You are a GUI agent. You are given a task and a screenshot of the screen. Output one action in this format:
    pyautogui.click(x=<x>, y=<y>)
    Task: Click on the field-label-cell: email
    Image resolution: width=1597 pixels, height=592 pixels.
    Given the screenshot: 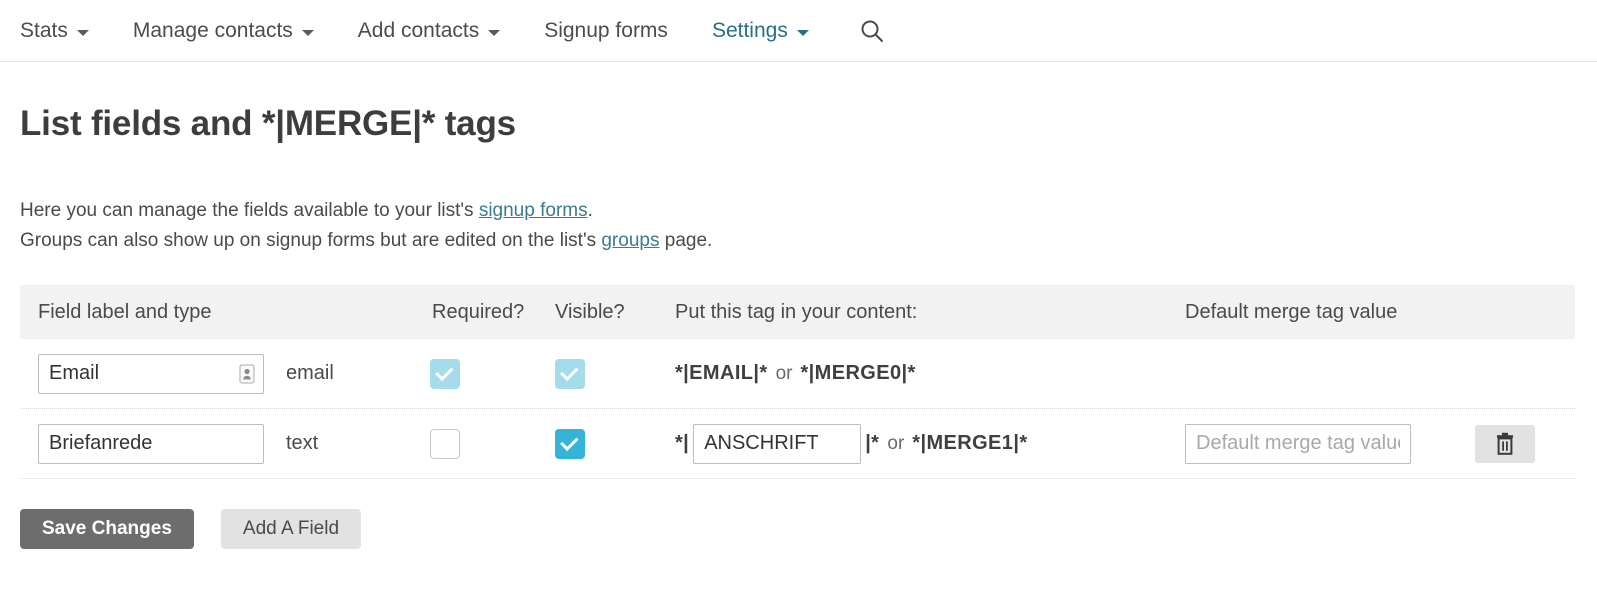 What is the action you would take?
    pyautogui.click(x=225, y=373)
    